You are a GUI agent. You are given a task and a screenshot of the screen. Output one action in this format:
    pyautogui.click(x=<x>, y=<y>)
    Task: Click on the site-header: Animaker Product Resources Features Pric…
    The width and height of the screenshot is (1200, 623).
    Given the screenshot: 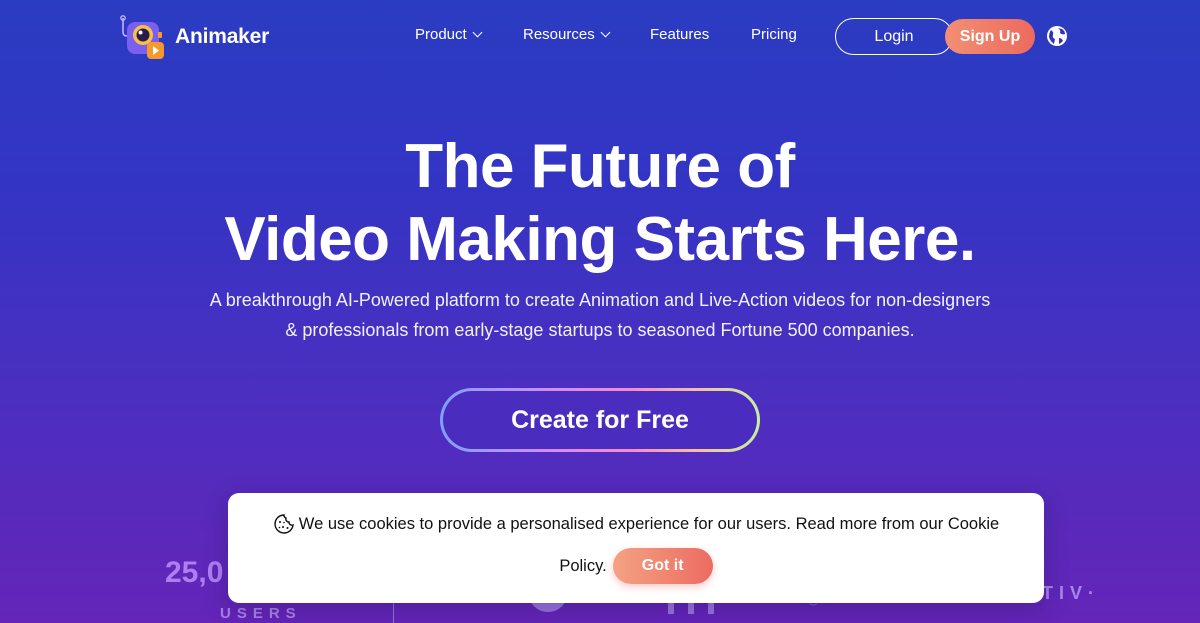 What is the action you would take?
    pyautogui.click(x=600, y=37)
    